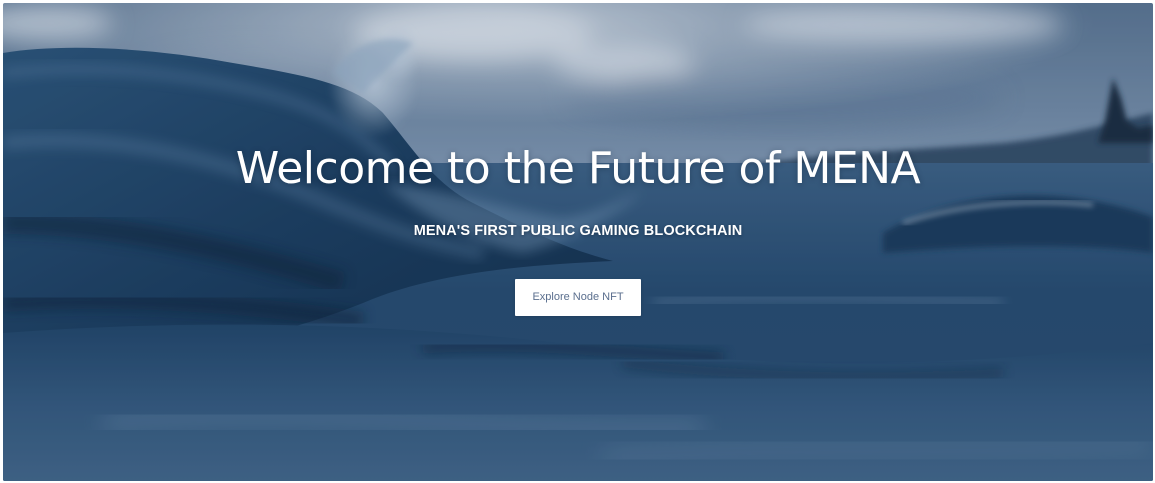 Image resolution: width=1155 pixels, height=483 pixels. Describe the element at coordinates (578, 297) in the screenshot. I see `explore-node-nft-button: Explore Node NFT` at that location.